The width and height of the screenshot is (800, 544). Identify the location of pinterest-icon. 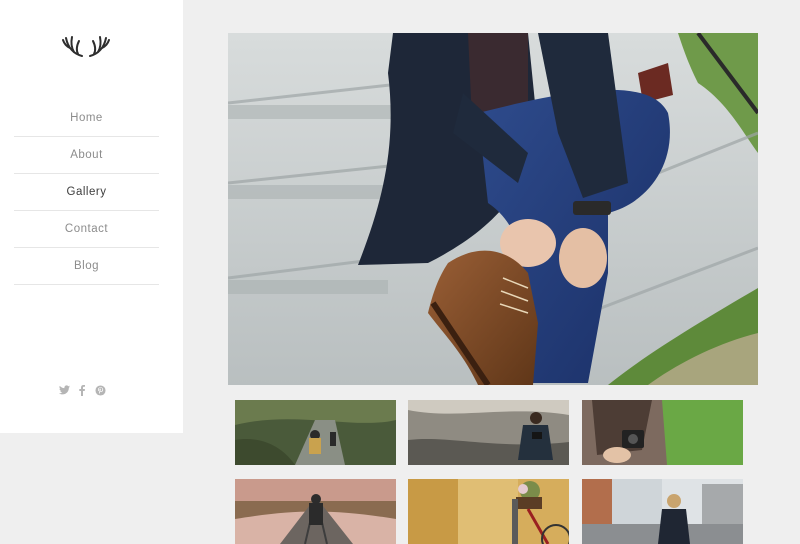
(100, 390).